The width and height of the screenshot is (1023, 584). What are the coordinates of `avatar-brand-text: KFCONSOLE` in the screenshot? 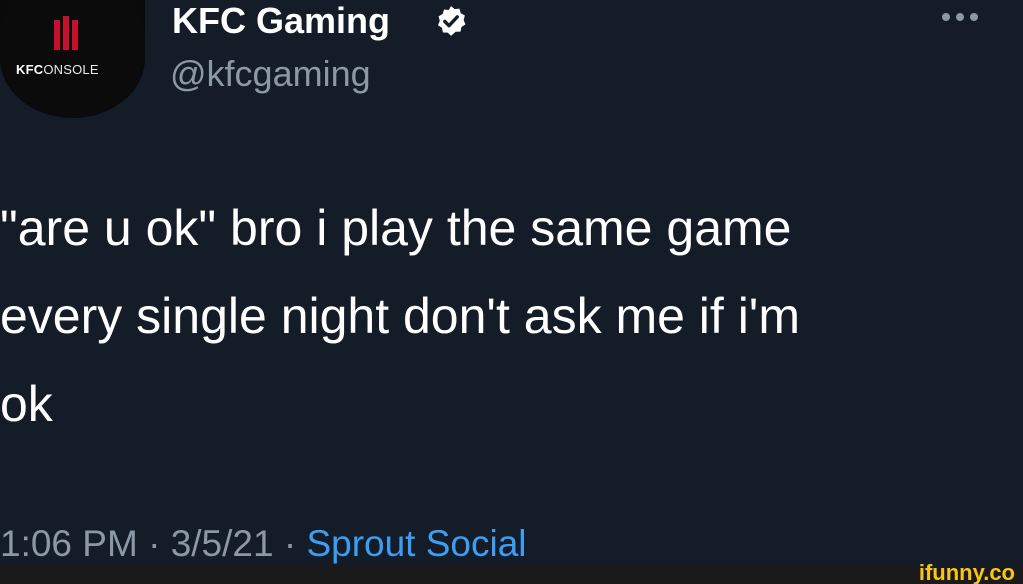 It's located at (57, 69).